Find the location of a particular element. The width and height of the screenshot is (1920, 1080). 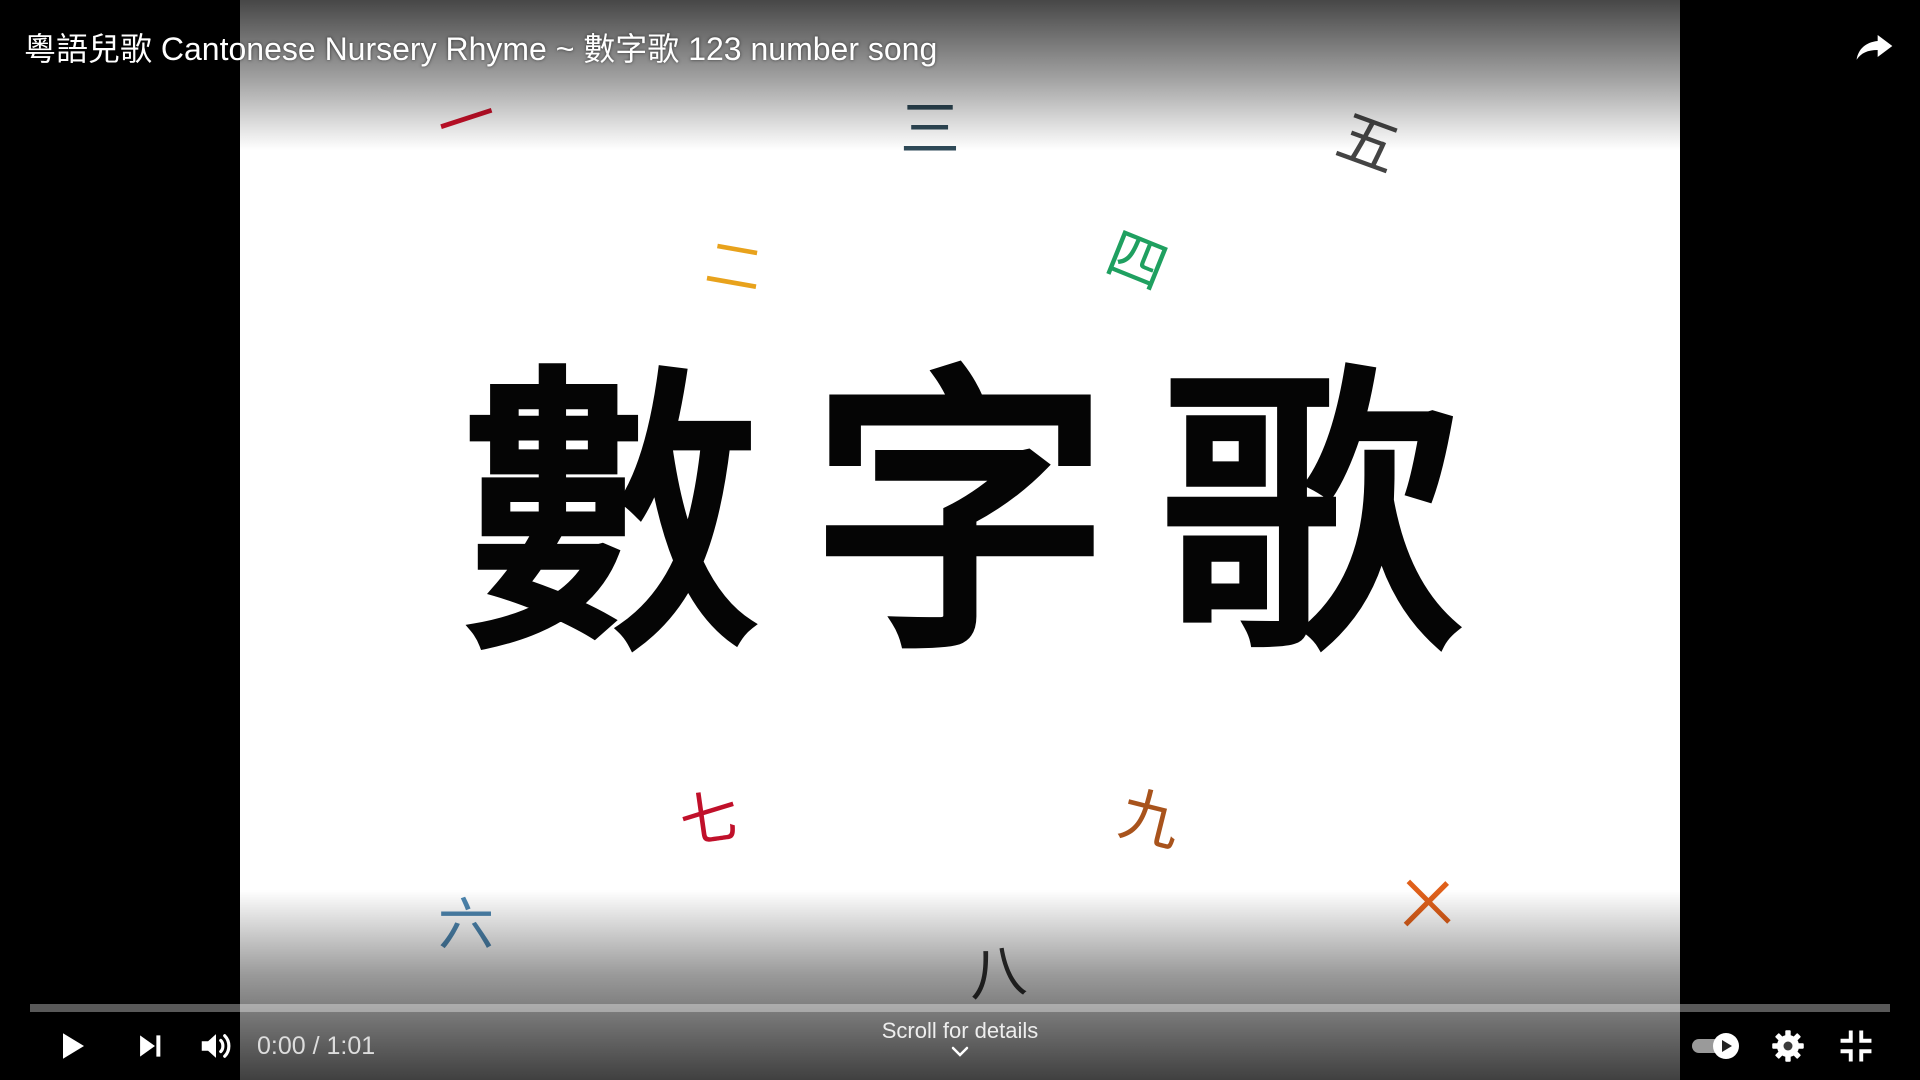

numeral-four: 四 is located at coordinates (1137, 261).